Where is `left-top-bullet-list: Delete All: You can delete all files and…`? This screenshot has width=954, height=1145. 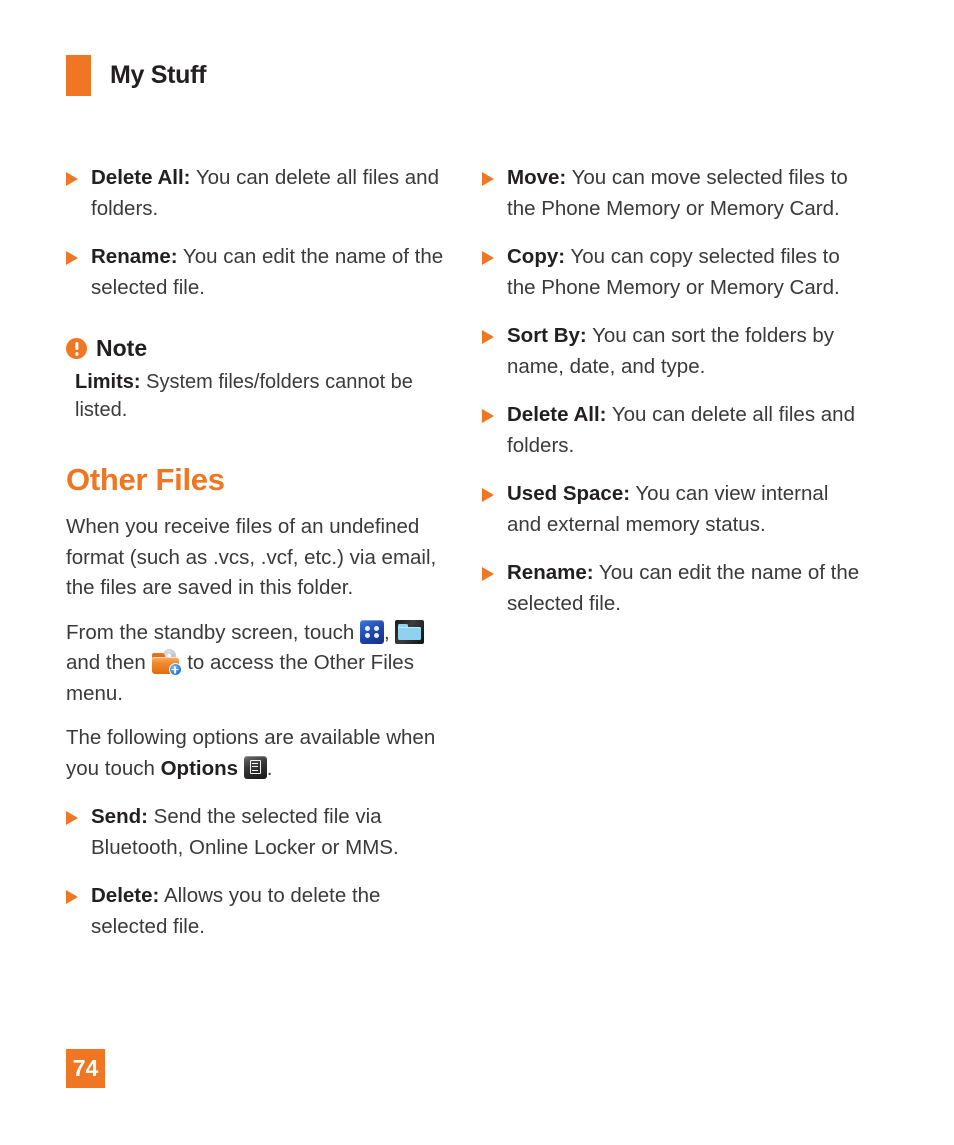 left-top-bullet-list: Delete All: You can delete all files and… is located at coordinates (256, 233).